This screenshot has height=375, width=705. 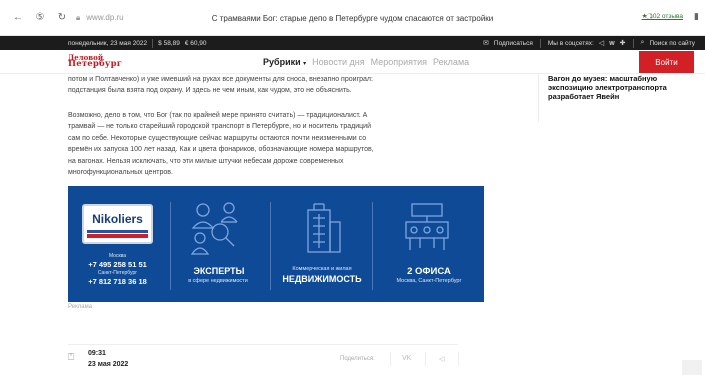 What do you see at coordinates (78, 17) in the screenshot?
I see `lock-icon: 🔒︎` at bounding box center [78, 17].